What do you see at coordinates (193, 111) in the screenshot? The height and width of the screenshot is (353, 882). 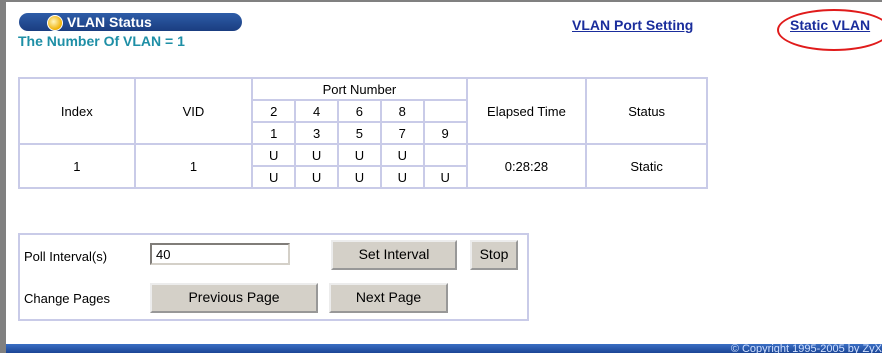 I see `header-vid: VID` at bounding box center [193, 111].